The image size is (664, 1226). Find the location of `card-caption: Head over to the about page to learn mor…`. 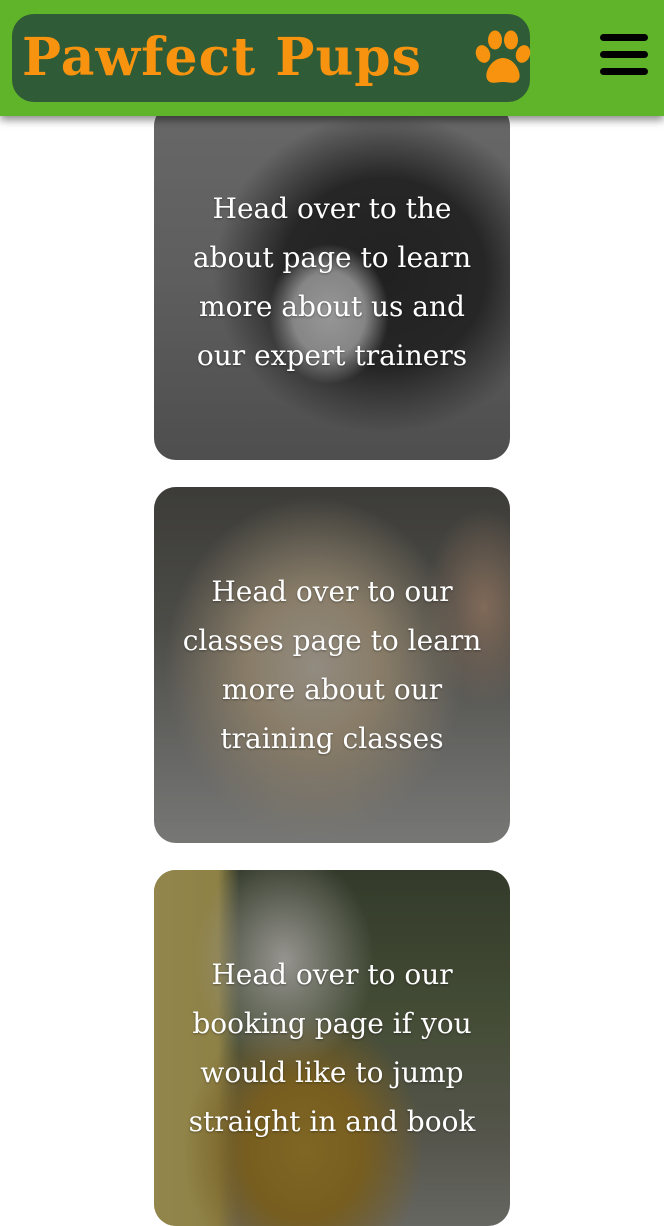

card-caption: Head over to the about page to learn mor… is located at coordinates (332, 282).